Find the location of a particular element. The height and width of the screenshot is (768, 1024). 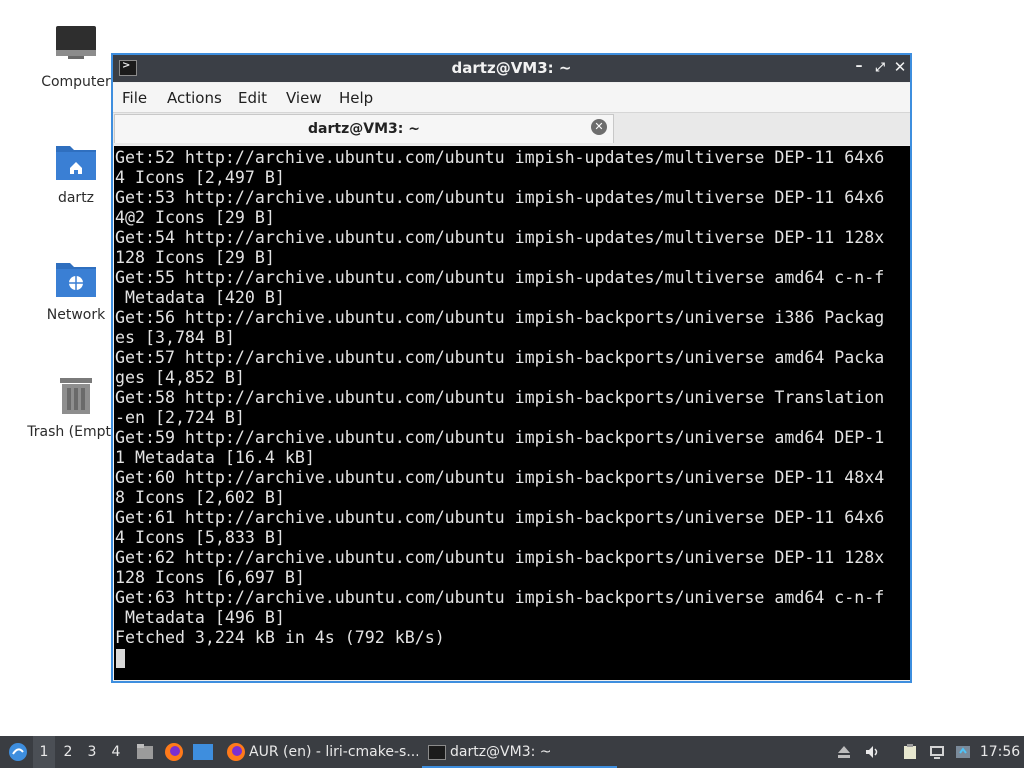

tab-terminal: dartz@VM3: ~ ✕ is located at coordinates (364, 128).